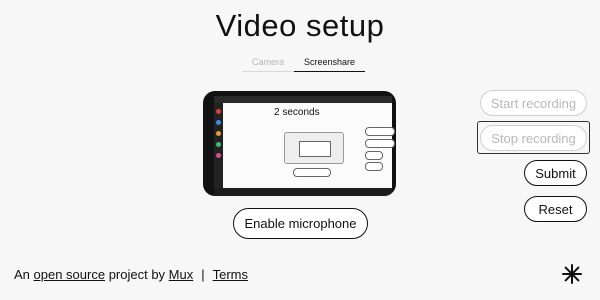 The height and width of the screenshot is (300, 600). I want to click on mux-burst-icon, so click(572, 274).